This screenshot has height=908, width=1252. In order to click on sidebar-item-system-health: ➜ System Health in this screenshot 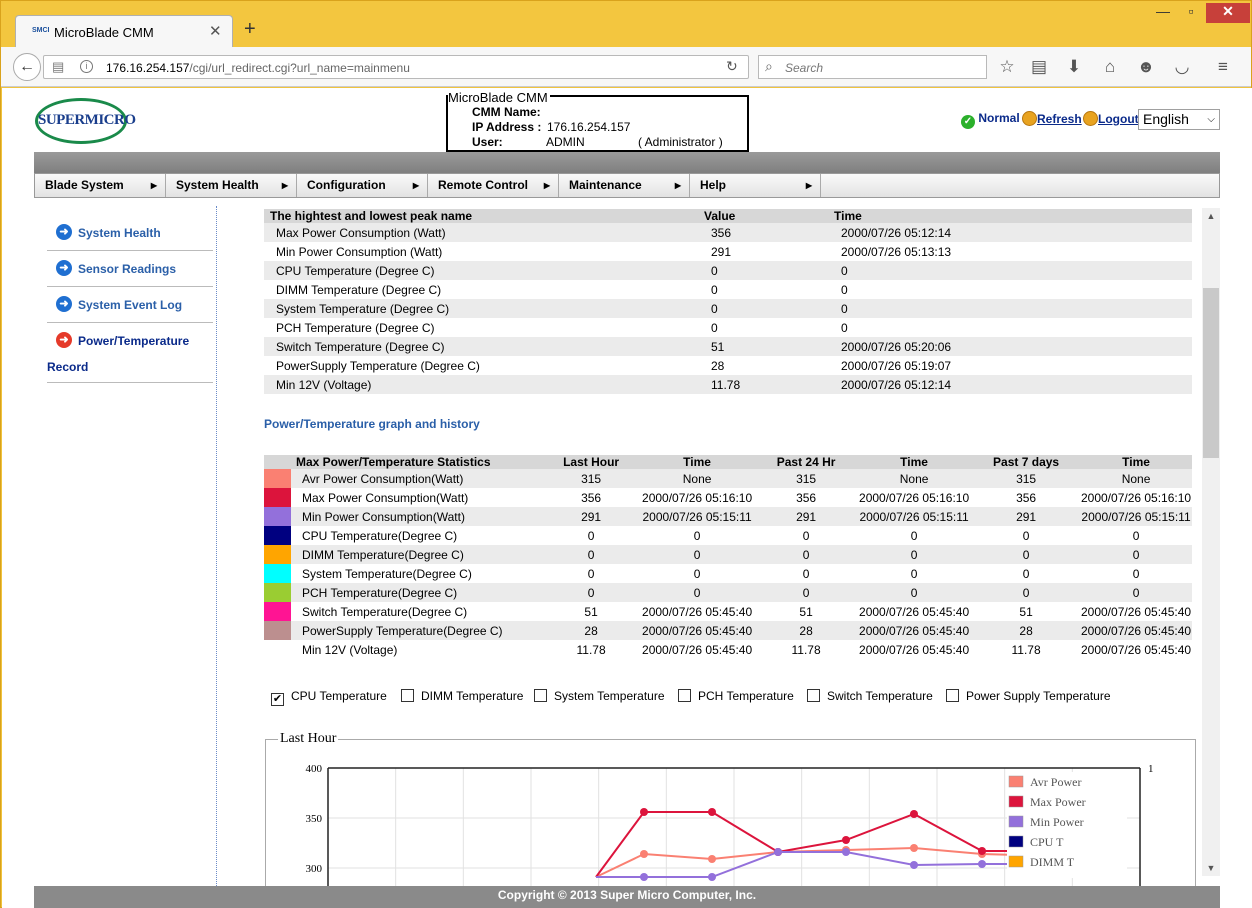, I will do `click(130, 233)`.